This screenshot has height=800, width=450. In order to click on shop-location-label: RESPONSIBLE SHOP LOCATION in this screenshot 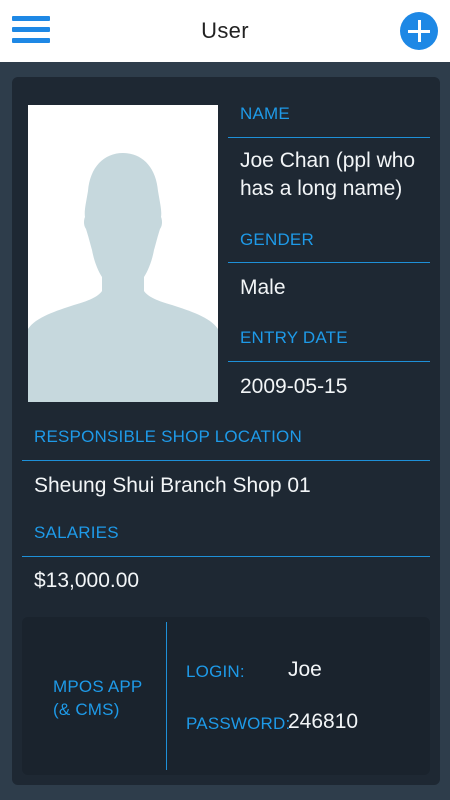, I will do `click(168, 436)`.